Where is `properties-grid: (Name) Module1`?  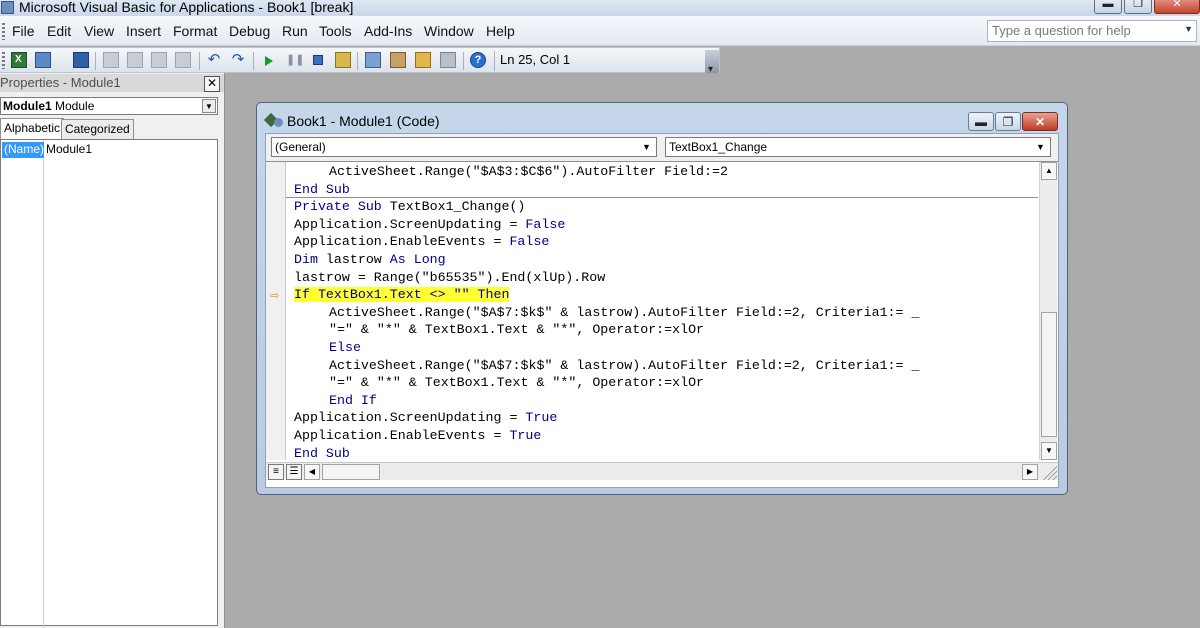 properties-grid: (Name) Module1 is located at coordinates (109, 383).